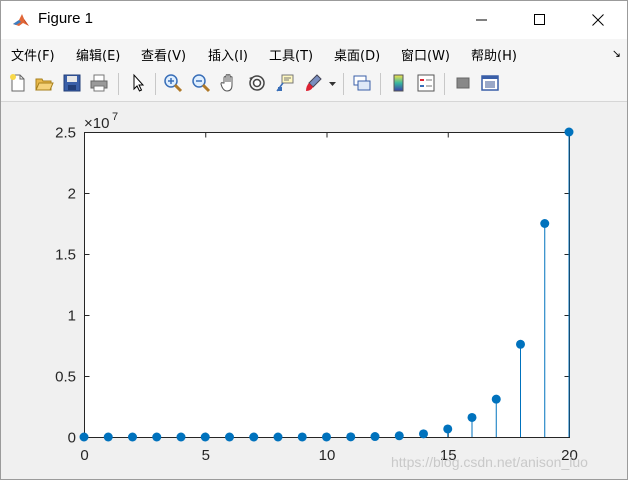  Describe the element at coordinates (426, 83) in the screenshot. I see `legend-icon` at that location.